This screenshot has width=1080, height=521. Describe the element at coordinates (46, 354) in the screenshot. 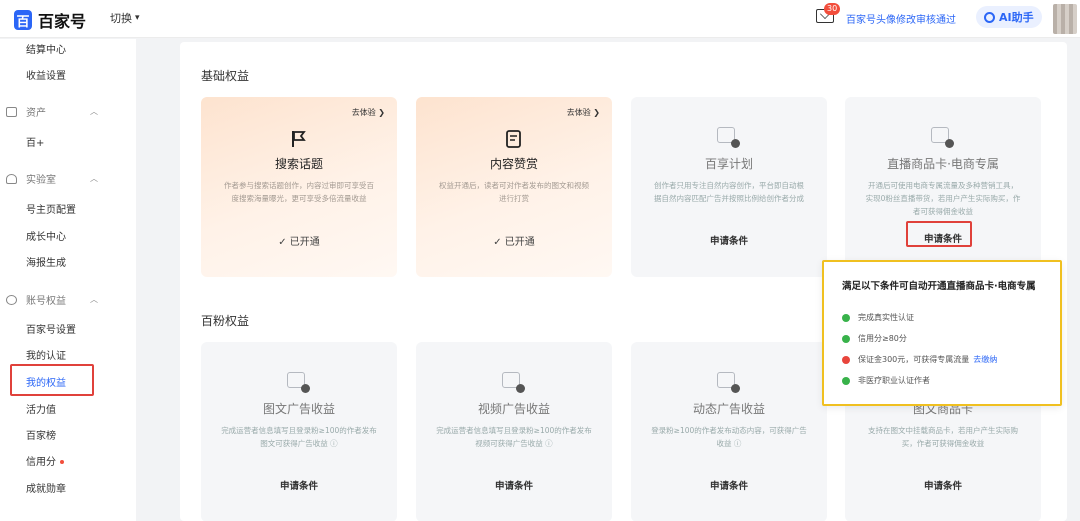

I see `sidebar-item-certification: 我的认证` at that location.